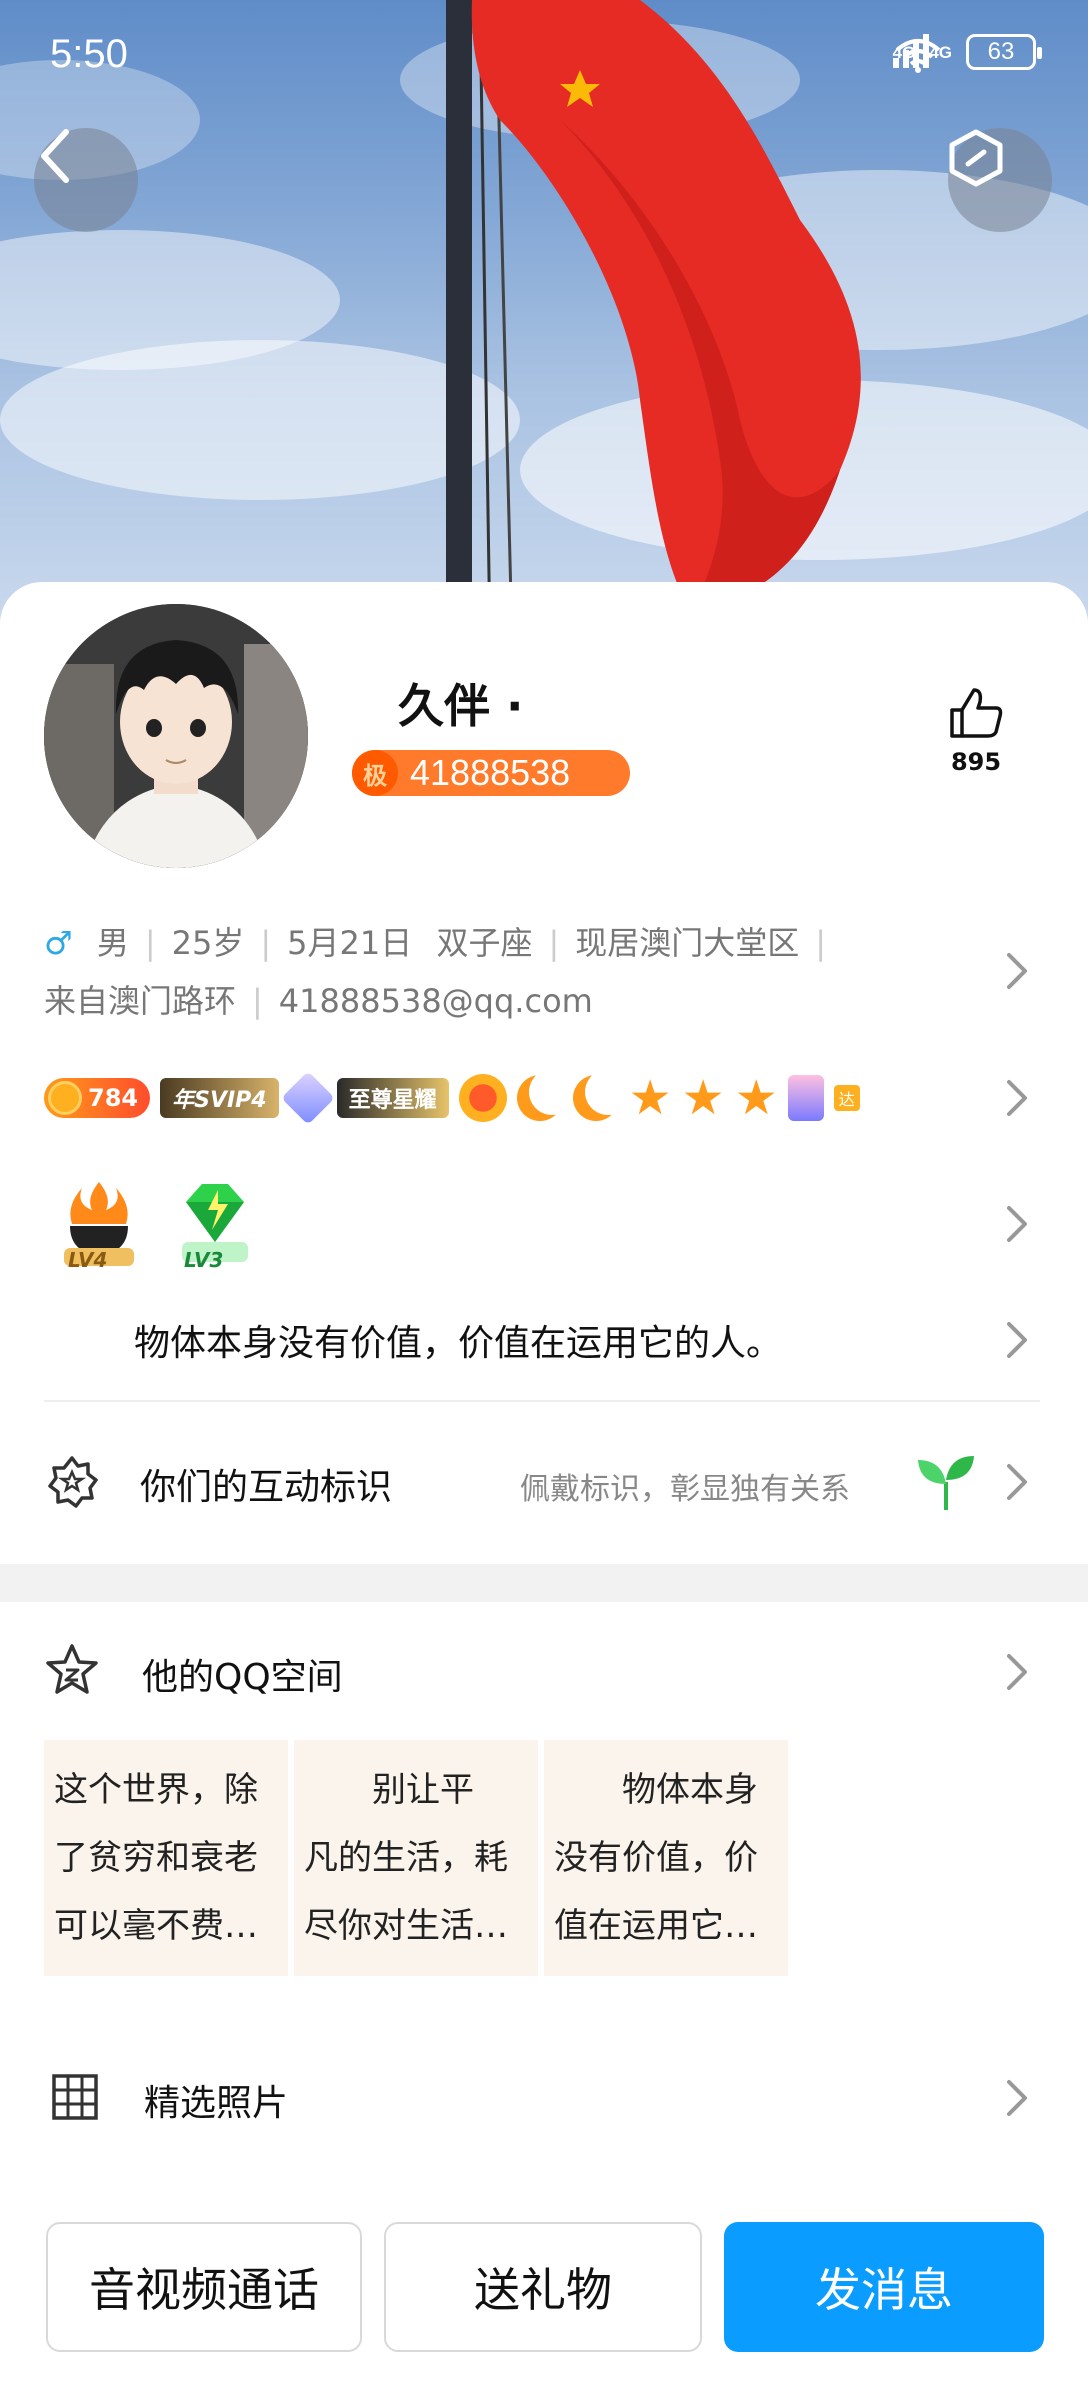 The width and height of the screenshot is (1088, 2400). Describe the element at coordinates (156, 1790) in the screenshot. I see `post-line: 这个世界，除` at that location.